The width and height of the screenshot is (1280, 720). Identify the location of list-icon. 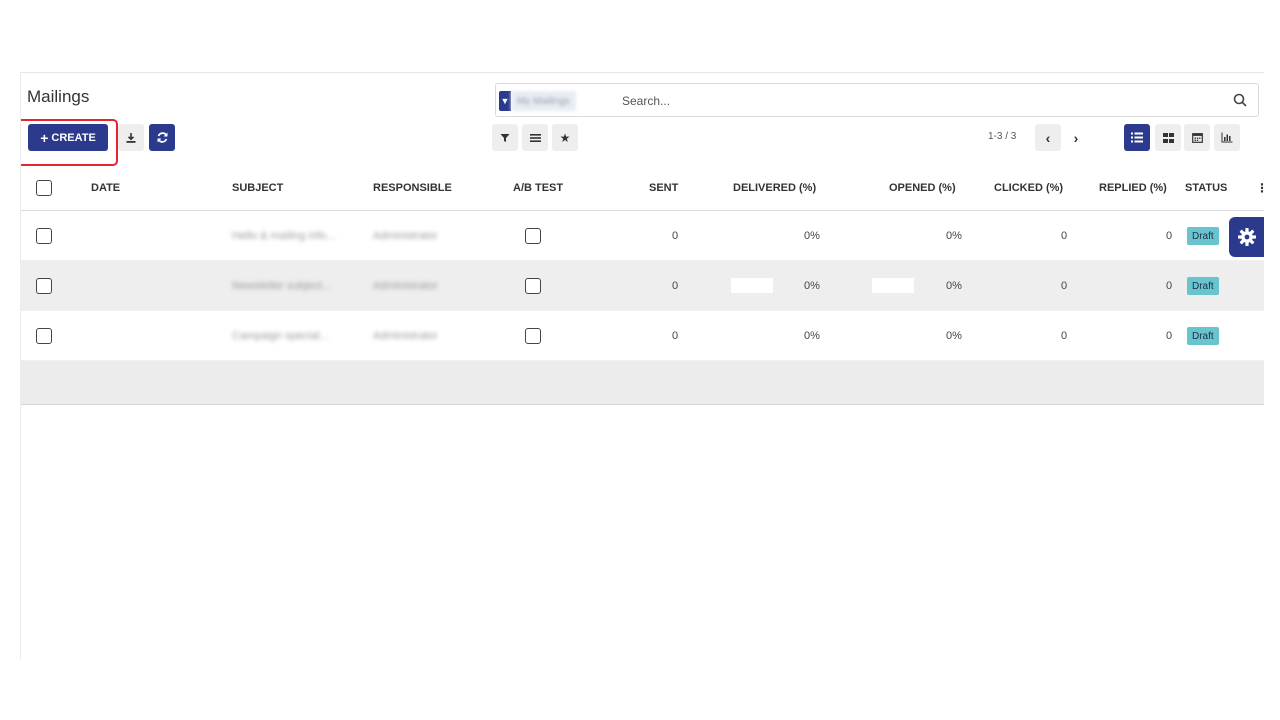
(535, 137).